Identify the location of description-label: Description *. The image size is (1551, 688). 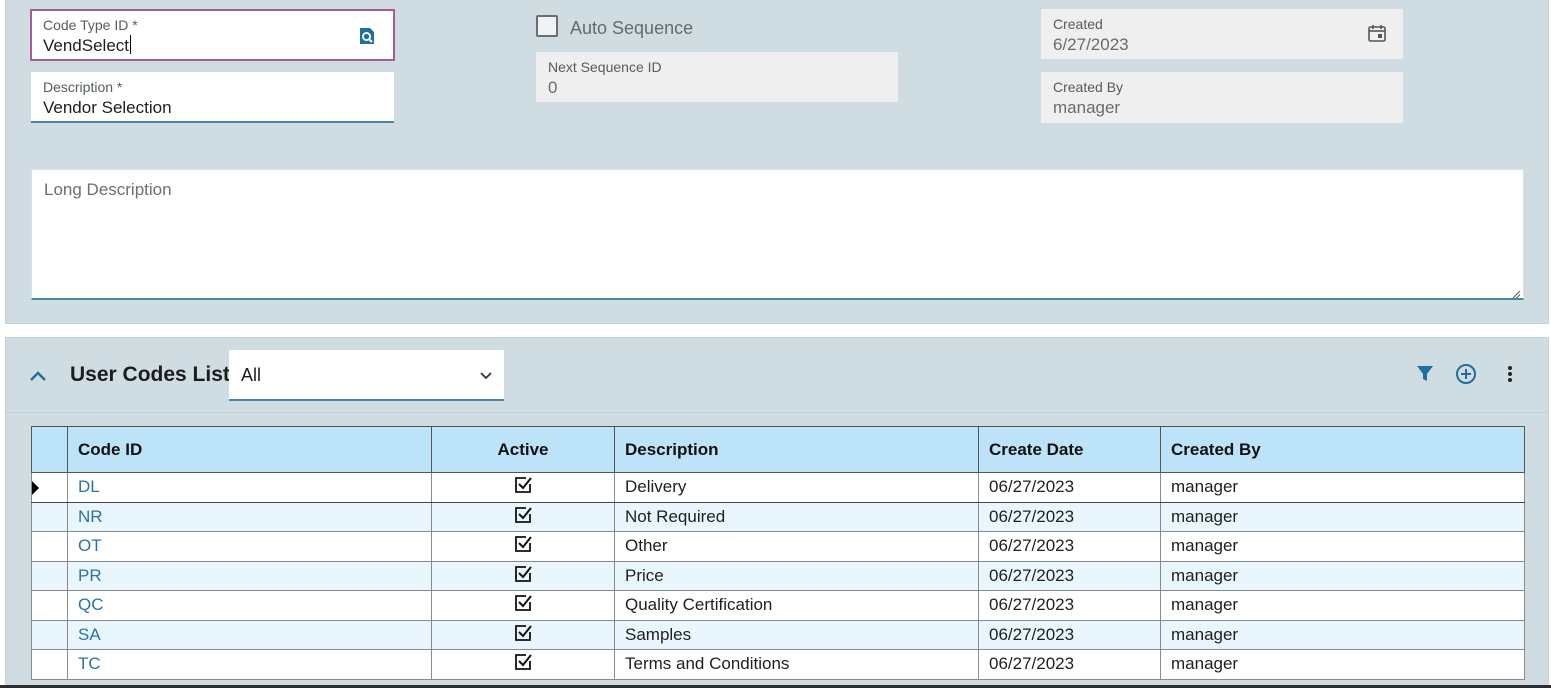
(83, 87).